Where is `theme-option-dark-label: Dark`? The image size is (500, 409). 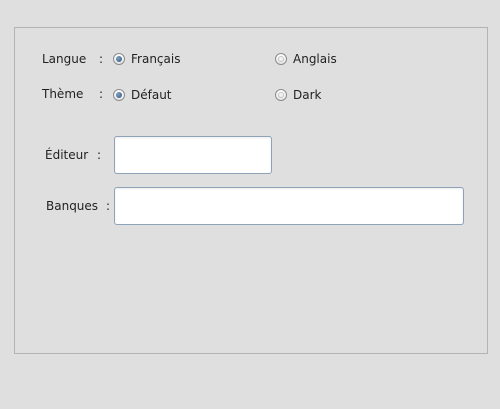
theme-option-dark-label: Dark is located at coordinates (307, 95).